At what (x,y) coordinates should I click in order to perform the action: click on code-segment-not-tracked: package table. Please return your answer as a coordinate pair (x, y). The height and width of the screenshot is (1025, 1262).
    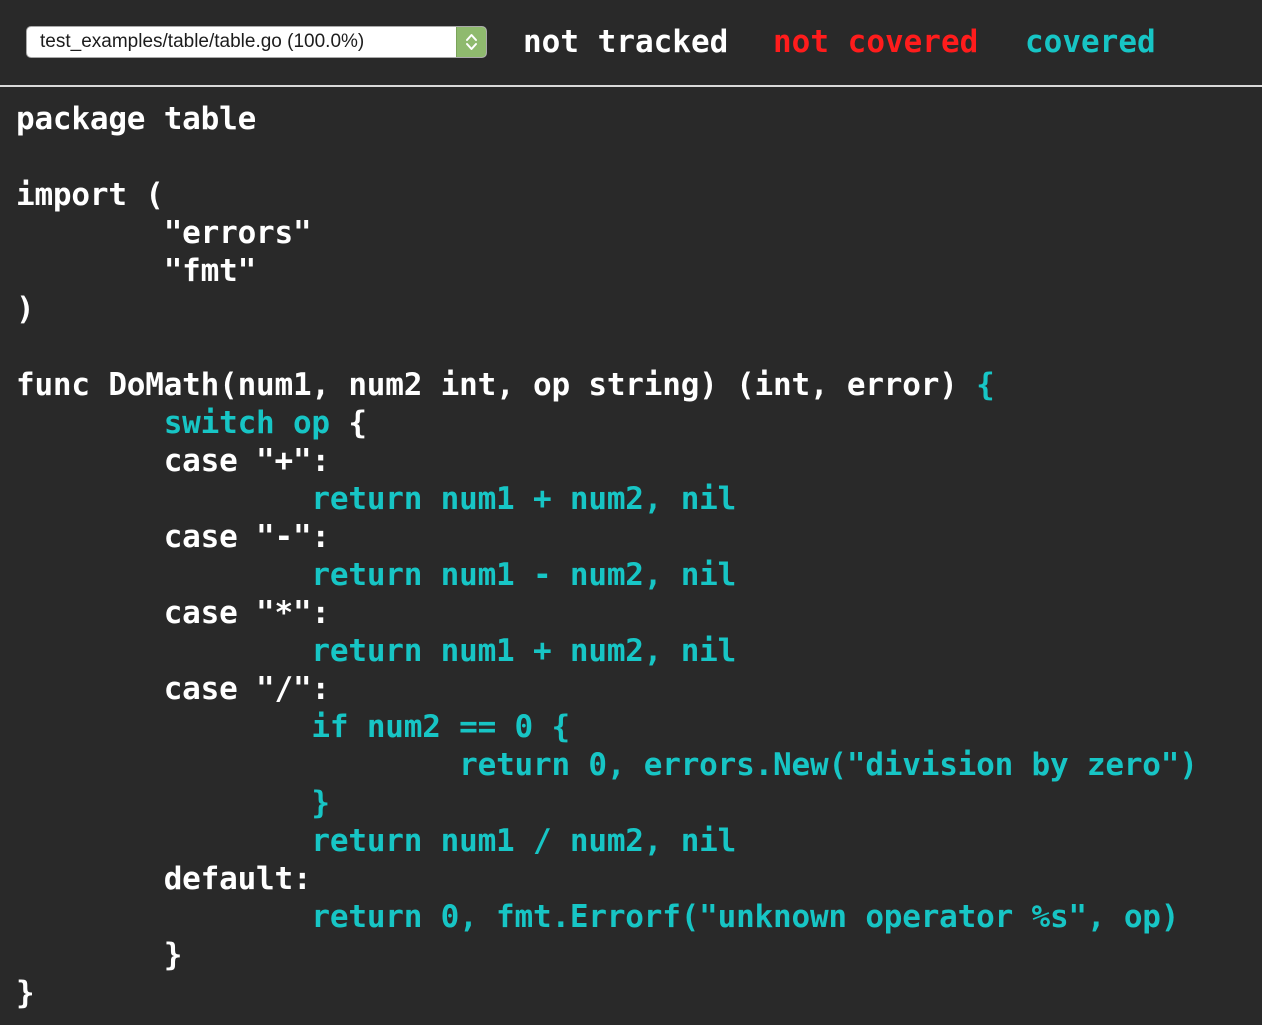
    Looking at the image, I should click on (136, 119).